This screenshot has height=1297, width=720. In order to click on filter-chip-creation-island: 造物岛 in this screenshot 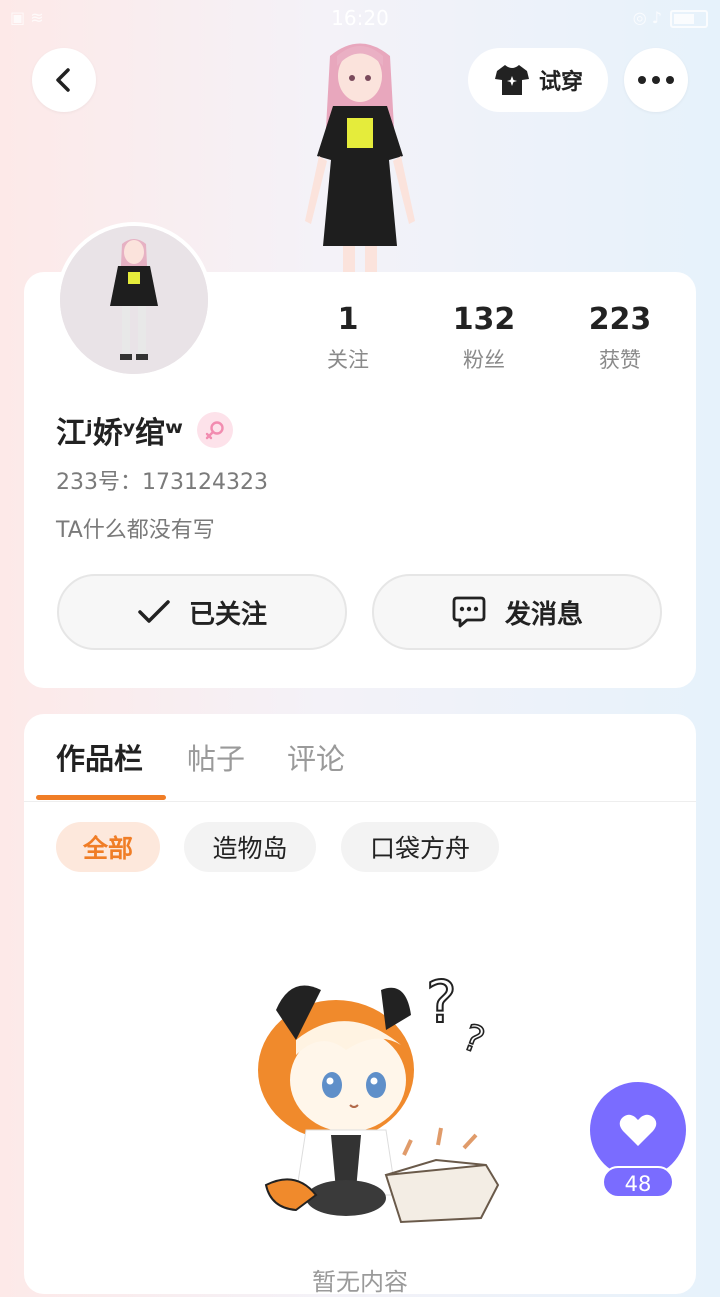, I will do `click(250, 847)`.